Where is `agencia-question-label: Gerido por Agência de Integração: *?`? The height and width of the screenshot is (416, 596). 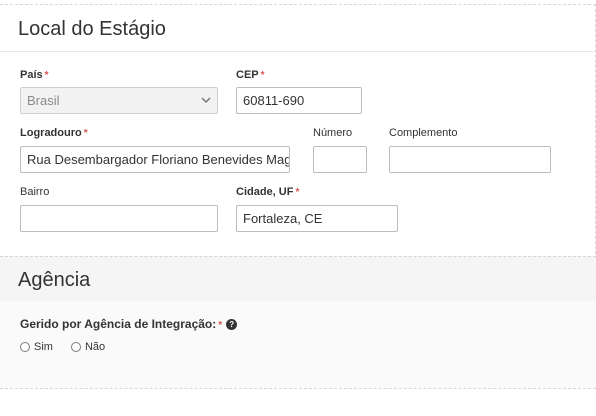 agencia-question-label: Gerido por Agência de Integração: *? is located at coordinates (129, 325).